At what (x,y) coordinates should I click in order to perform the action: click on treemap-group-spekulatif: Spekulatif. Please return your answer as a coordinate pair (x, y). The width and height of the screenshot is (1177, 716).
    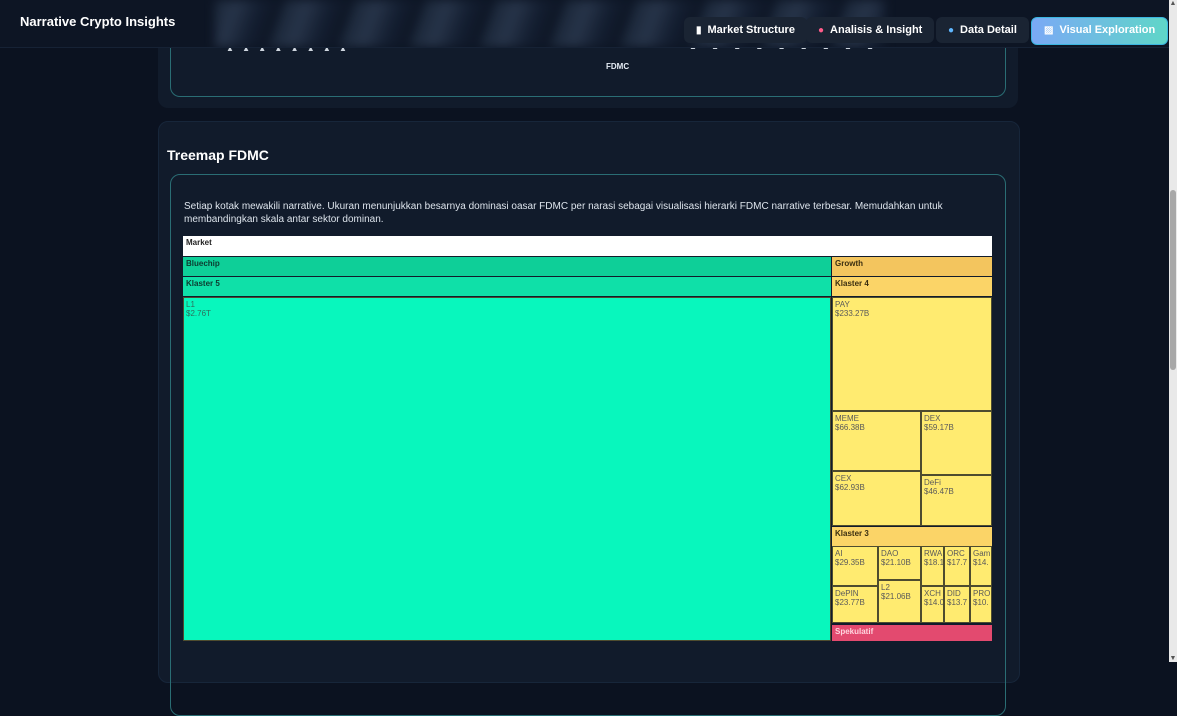
    Looking at the image, I should click on (912, 633).